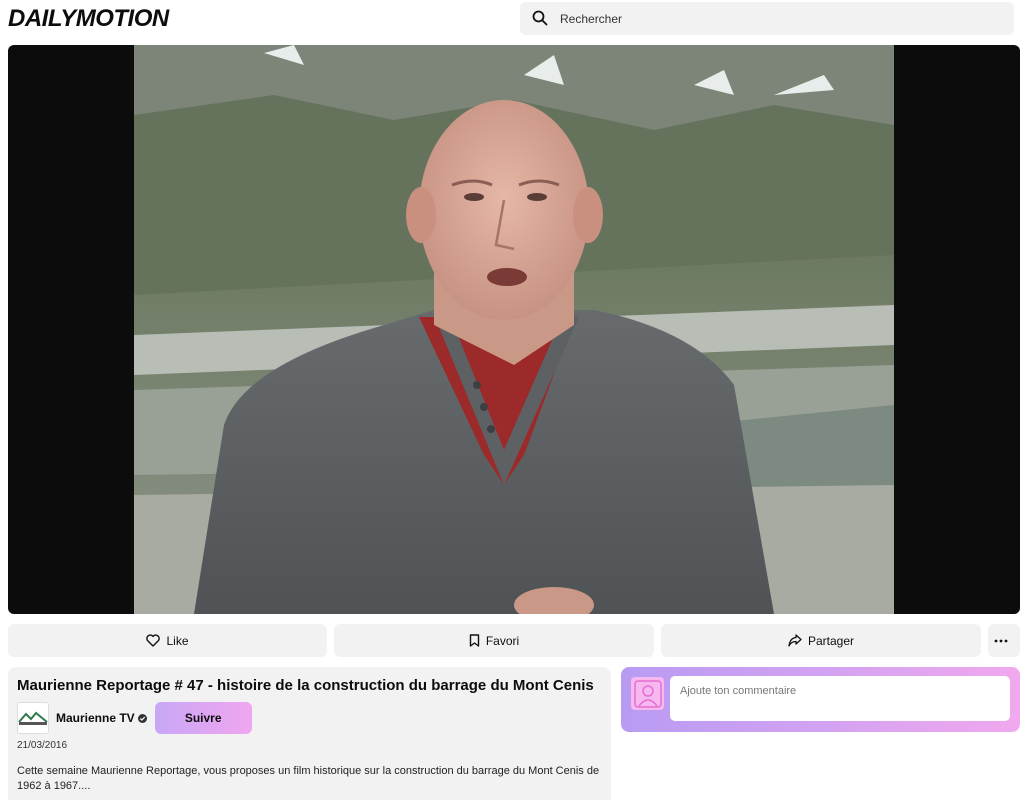 The width and height of the screenshot is (1028, 800). I want to click on search-bar, so click(767, 18).